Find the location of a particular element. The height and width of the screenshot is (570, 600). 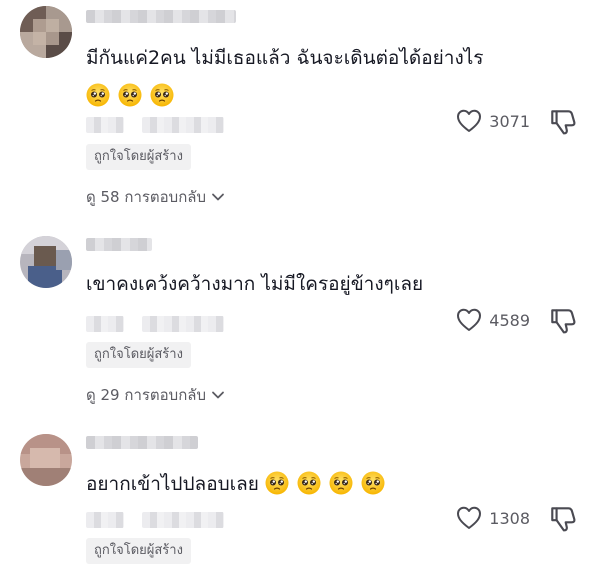

inline-emojis is located at coordinates (329, 484).